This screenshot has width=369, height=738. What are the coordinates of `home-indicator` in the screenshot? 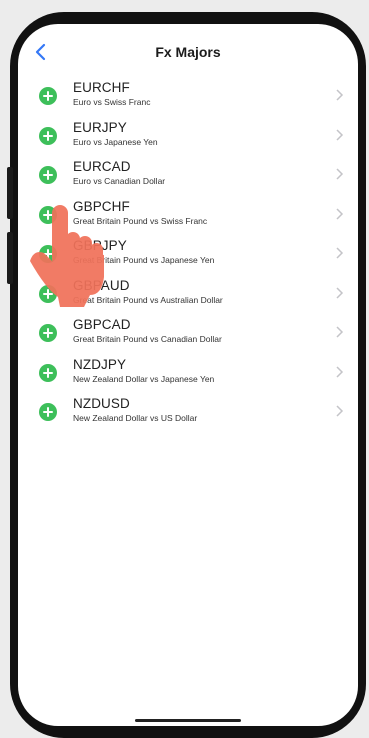 It's located at (188, 720).